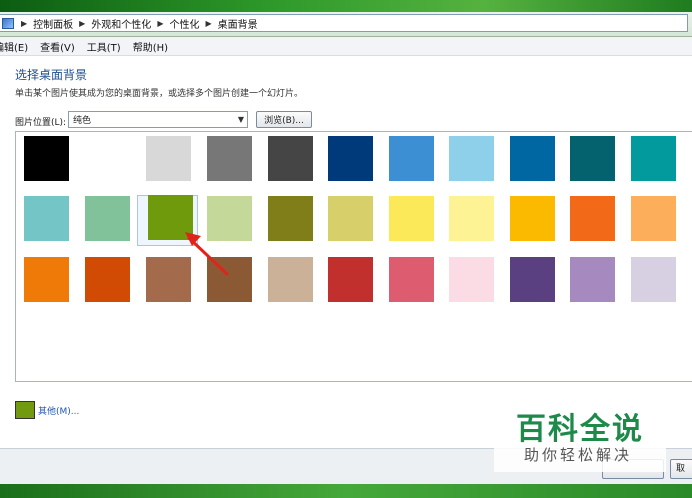 This screenshot has height=498, width=692. I want to click on watermark-logo: 百科全说 助你轻松解决, so click(580, 432).